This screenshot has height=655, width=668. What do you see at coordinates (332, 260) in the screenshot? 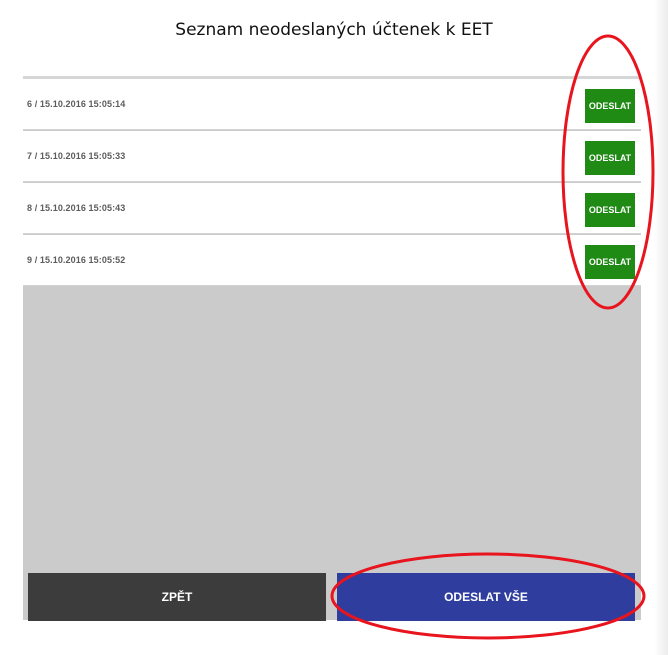
I see `receipt-row: 9 / 15.10.2016 15:05:52 ODESLAT` at bounding box center [332, 260].